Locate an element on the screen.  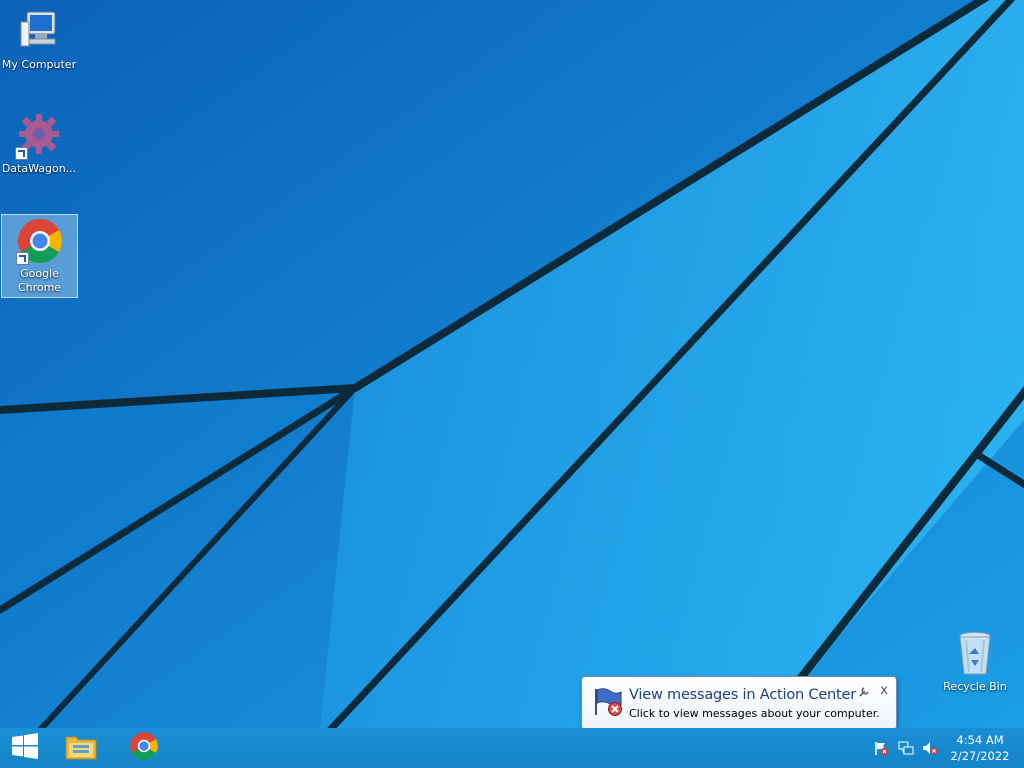
taskbar-file-explorer-button is located at coordinates (81, 748).